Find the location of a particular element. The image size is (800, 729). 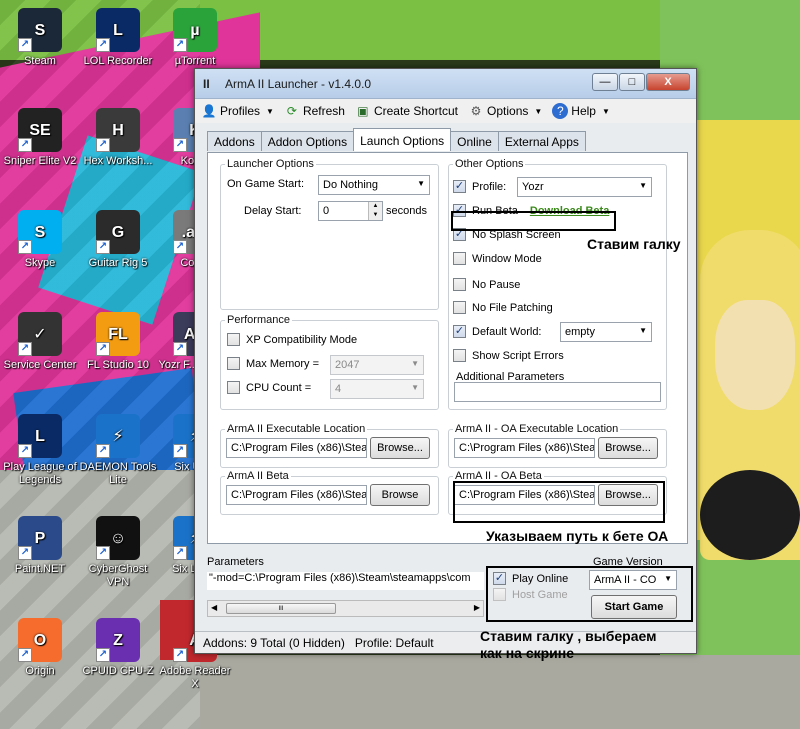

desktop-icon: O ↗ Origin is located at coordinates (40, 648).